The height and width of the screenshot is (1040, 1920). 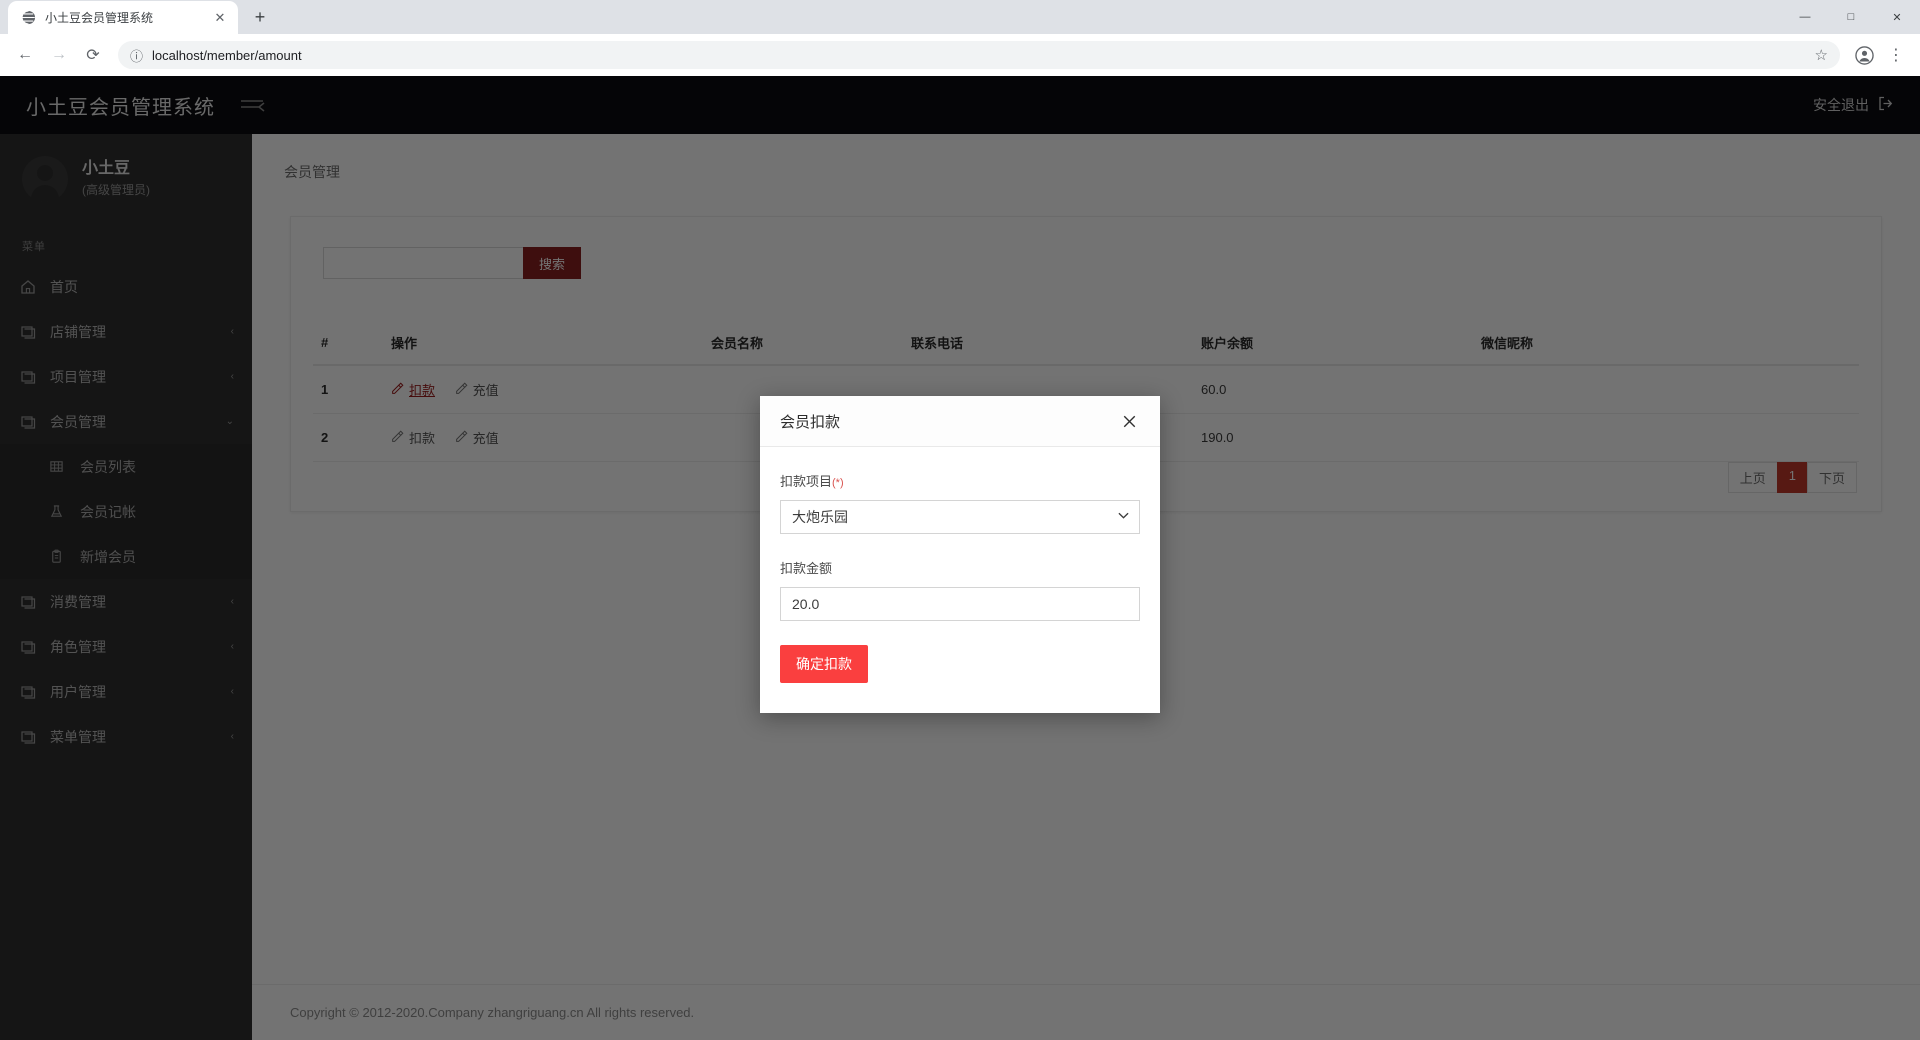 What do you see at coordinates (824, 664) in the screenshot?
I see `confirm-deduct-button: 确定扣款` at bounding box center [824, 664].